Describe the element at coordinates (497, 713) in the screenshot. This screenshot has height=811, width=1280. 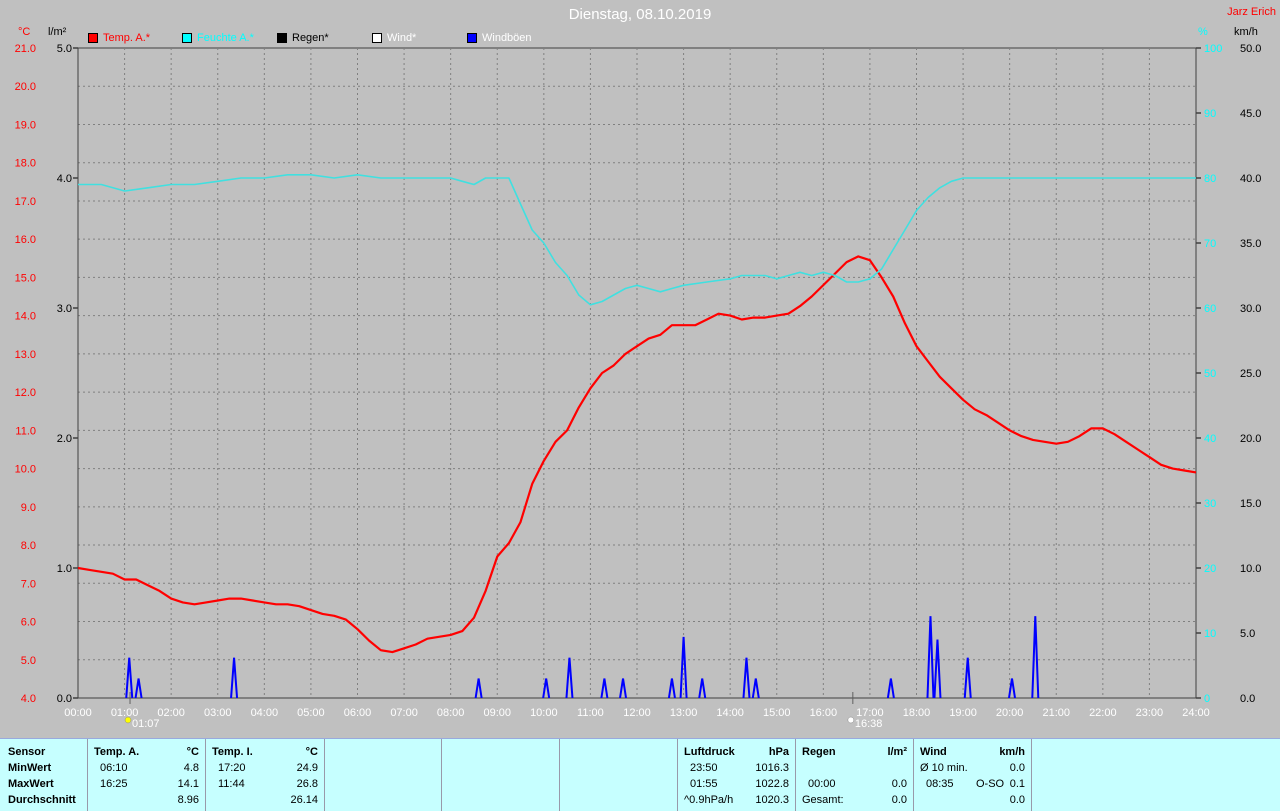
I see `x-tick-label: 09:00` at that location.